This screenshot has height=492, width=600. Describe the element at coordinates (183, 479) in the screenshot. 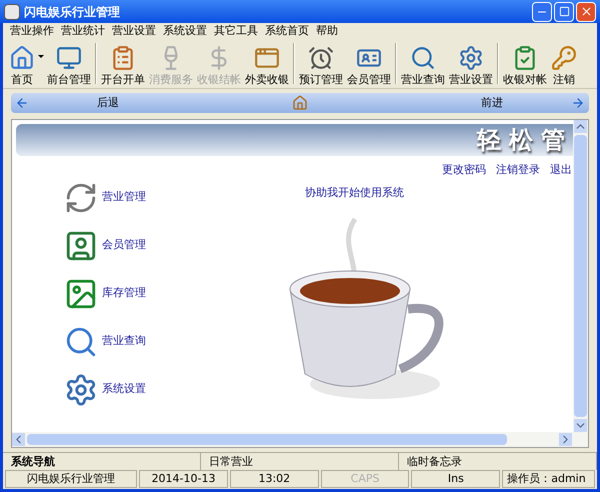

I see `status-cell: 2014-10-13` at that location.